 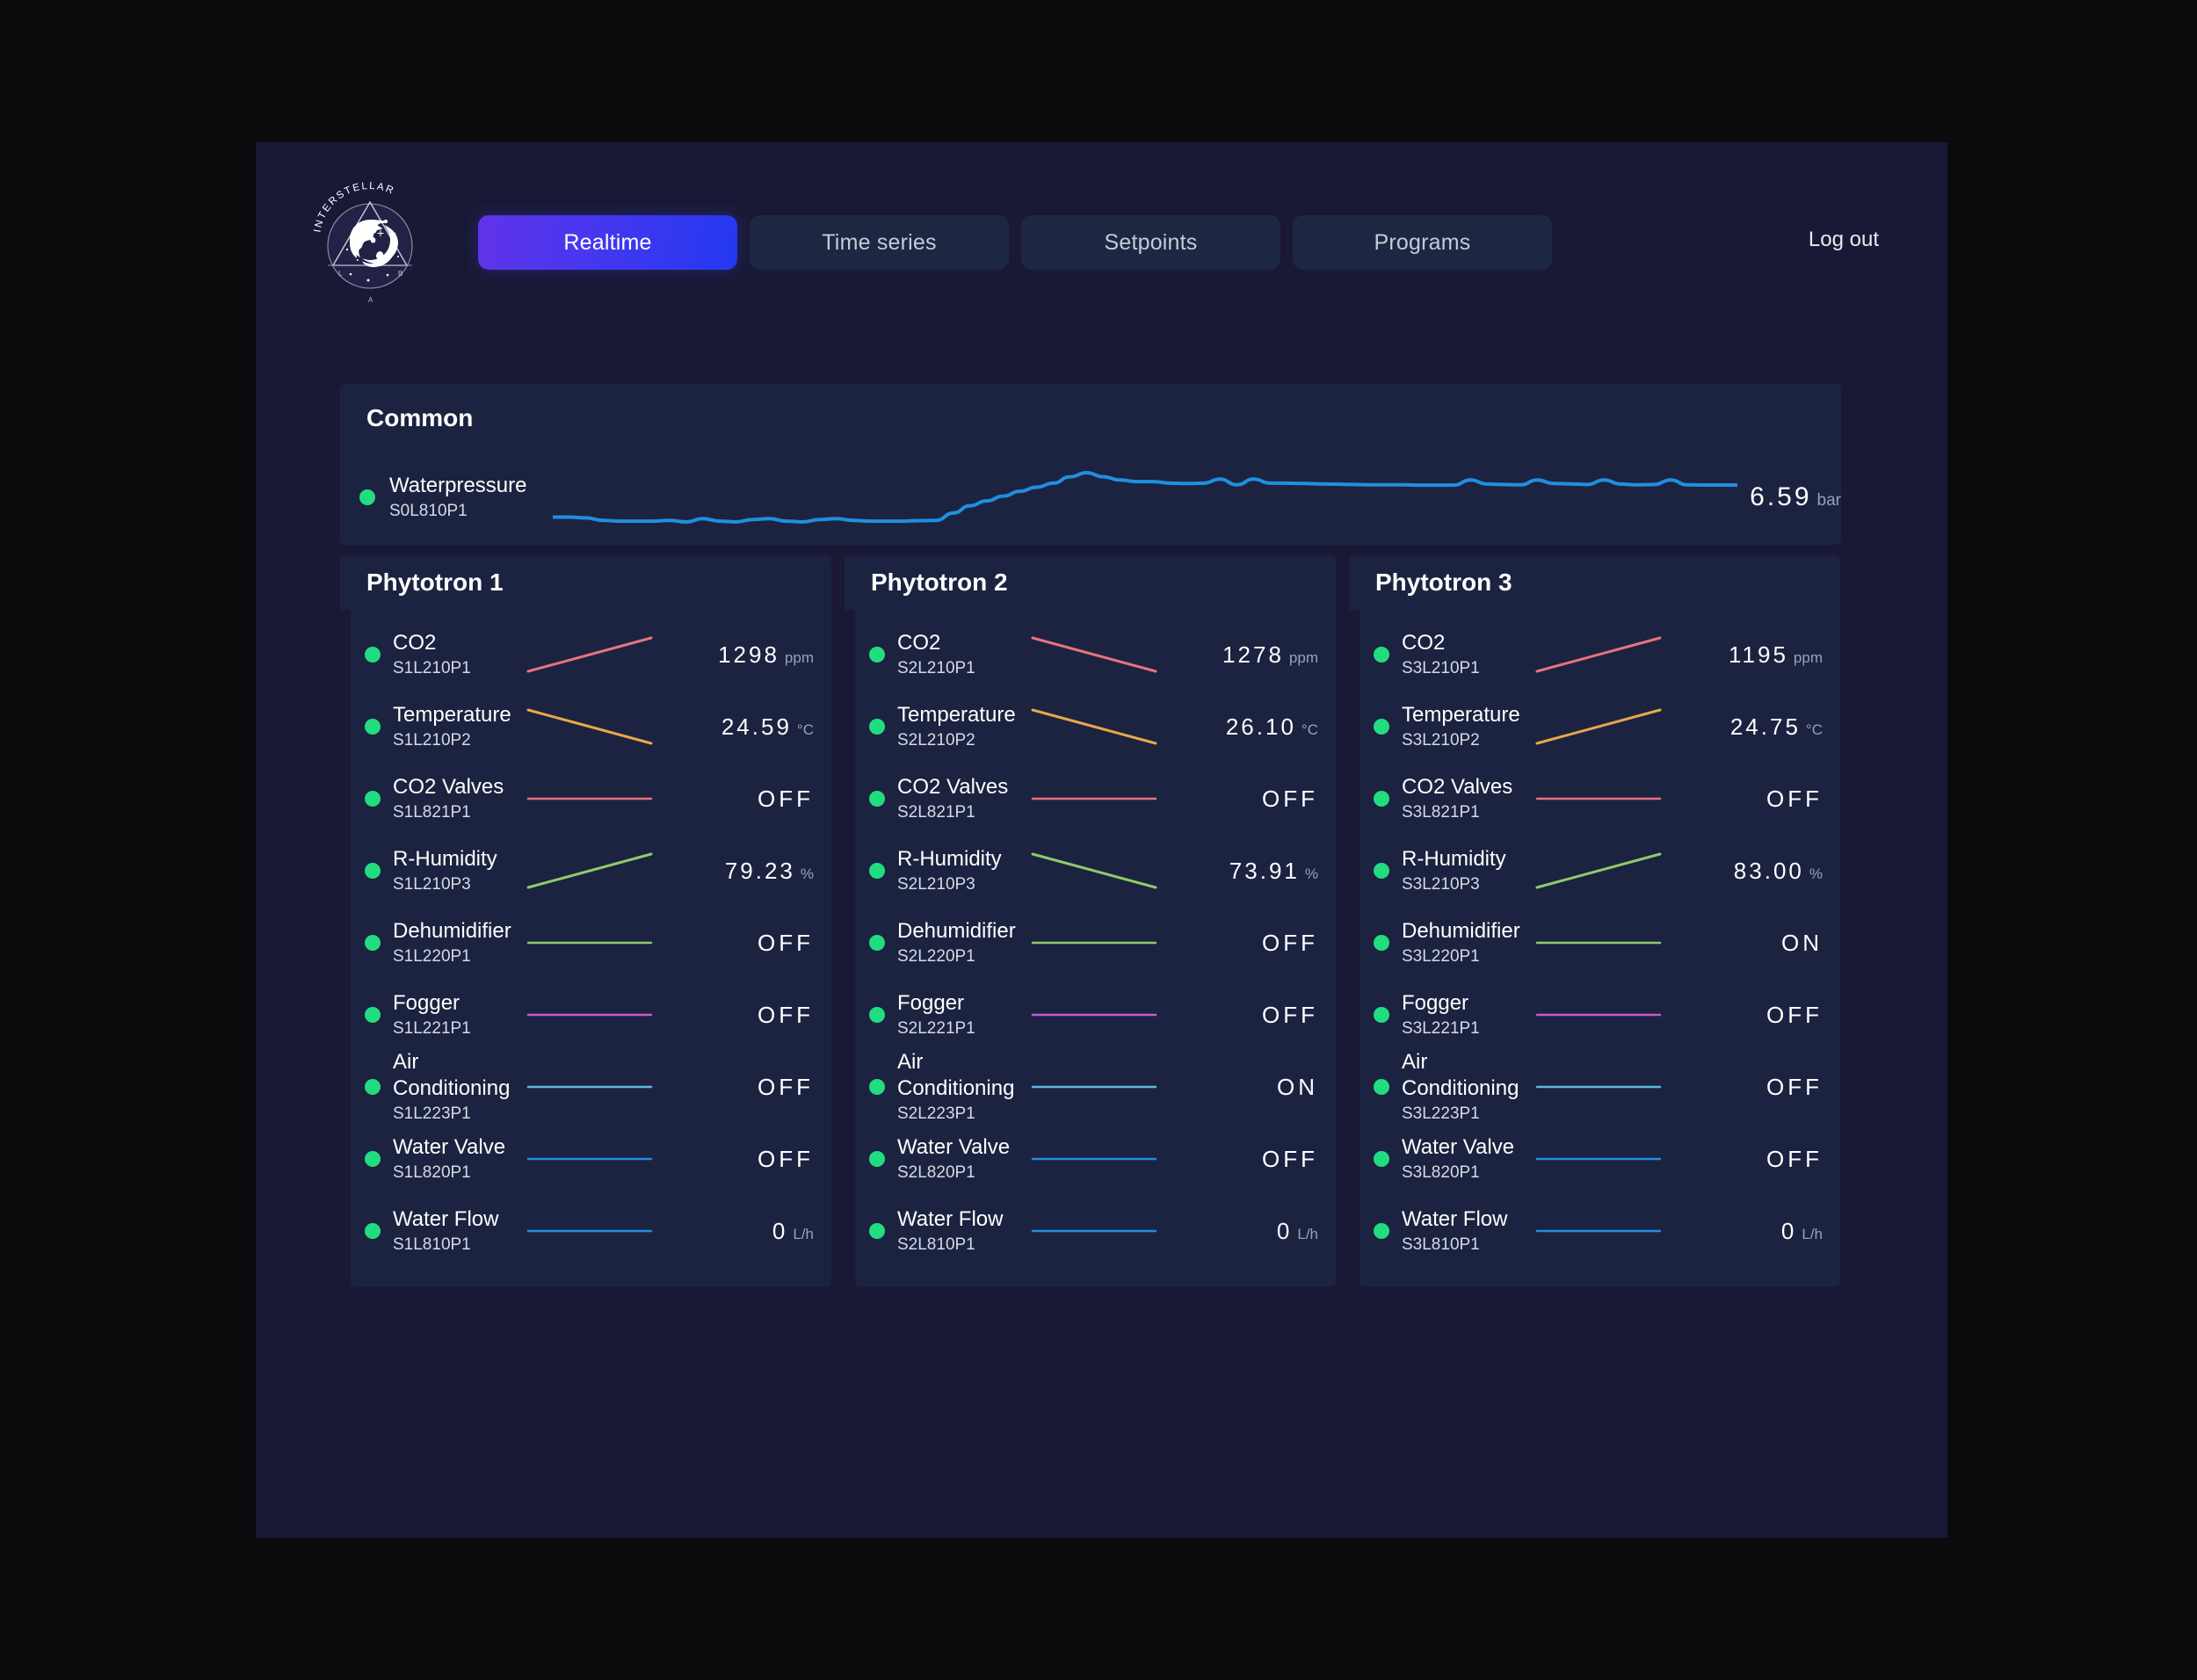 What do you see at coordinates (1600, 1159) in the screenshot?
I see `metric-row: Water Valve S3L820P1 OFF` at bounding box center [1600, 1159].